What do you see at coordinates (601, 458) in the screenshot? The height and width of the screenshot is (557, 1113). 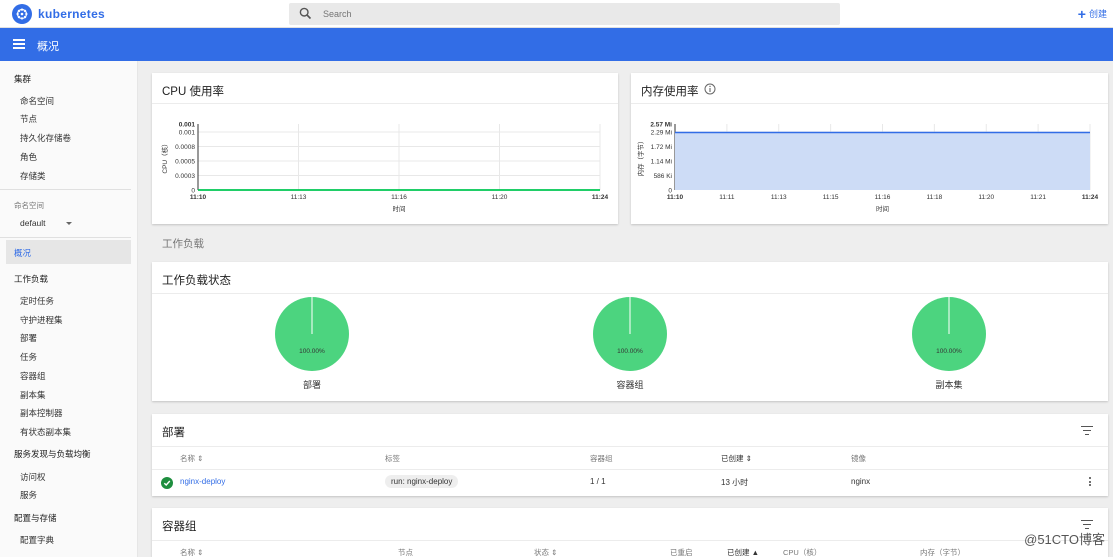 I see `column-header-pods: 容器组` at bounding box center [601, 458].